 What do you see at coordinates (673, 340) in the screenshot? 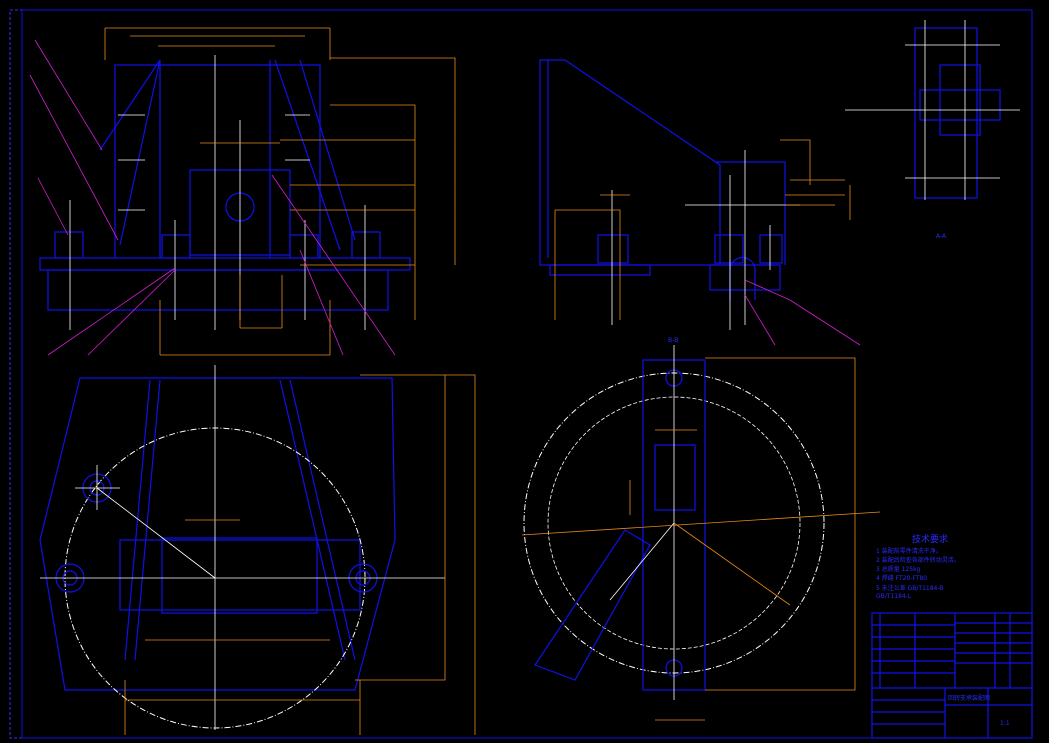
I see `section-label-b: B-B` at bounding box center [673, 340].